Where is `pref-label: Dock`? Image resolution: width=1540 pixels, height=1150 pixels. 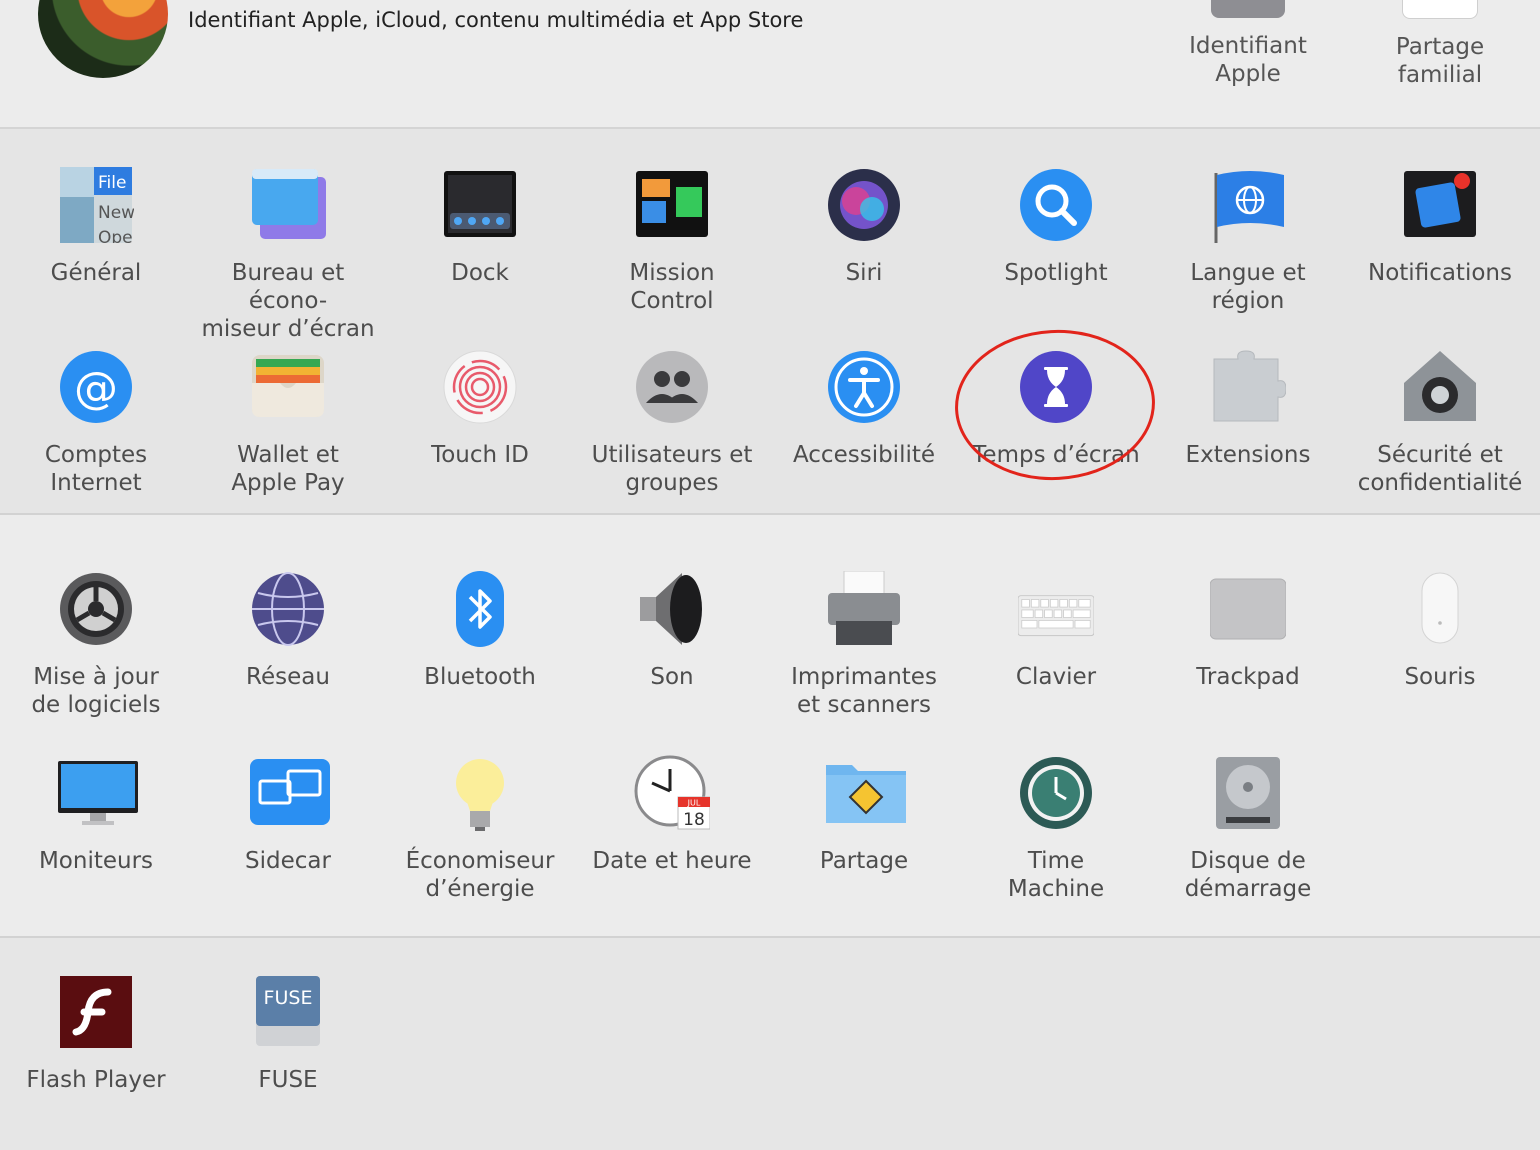 pref-label: Dock is located at coordinates (480, 273).